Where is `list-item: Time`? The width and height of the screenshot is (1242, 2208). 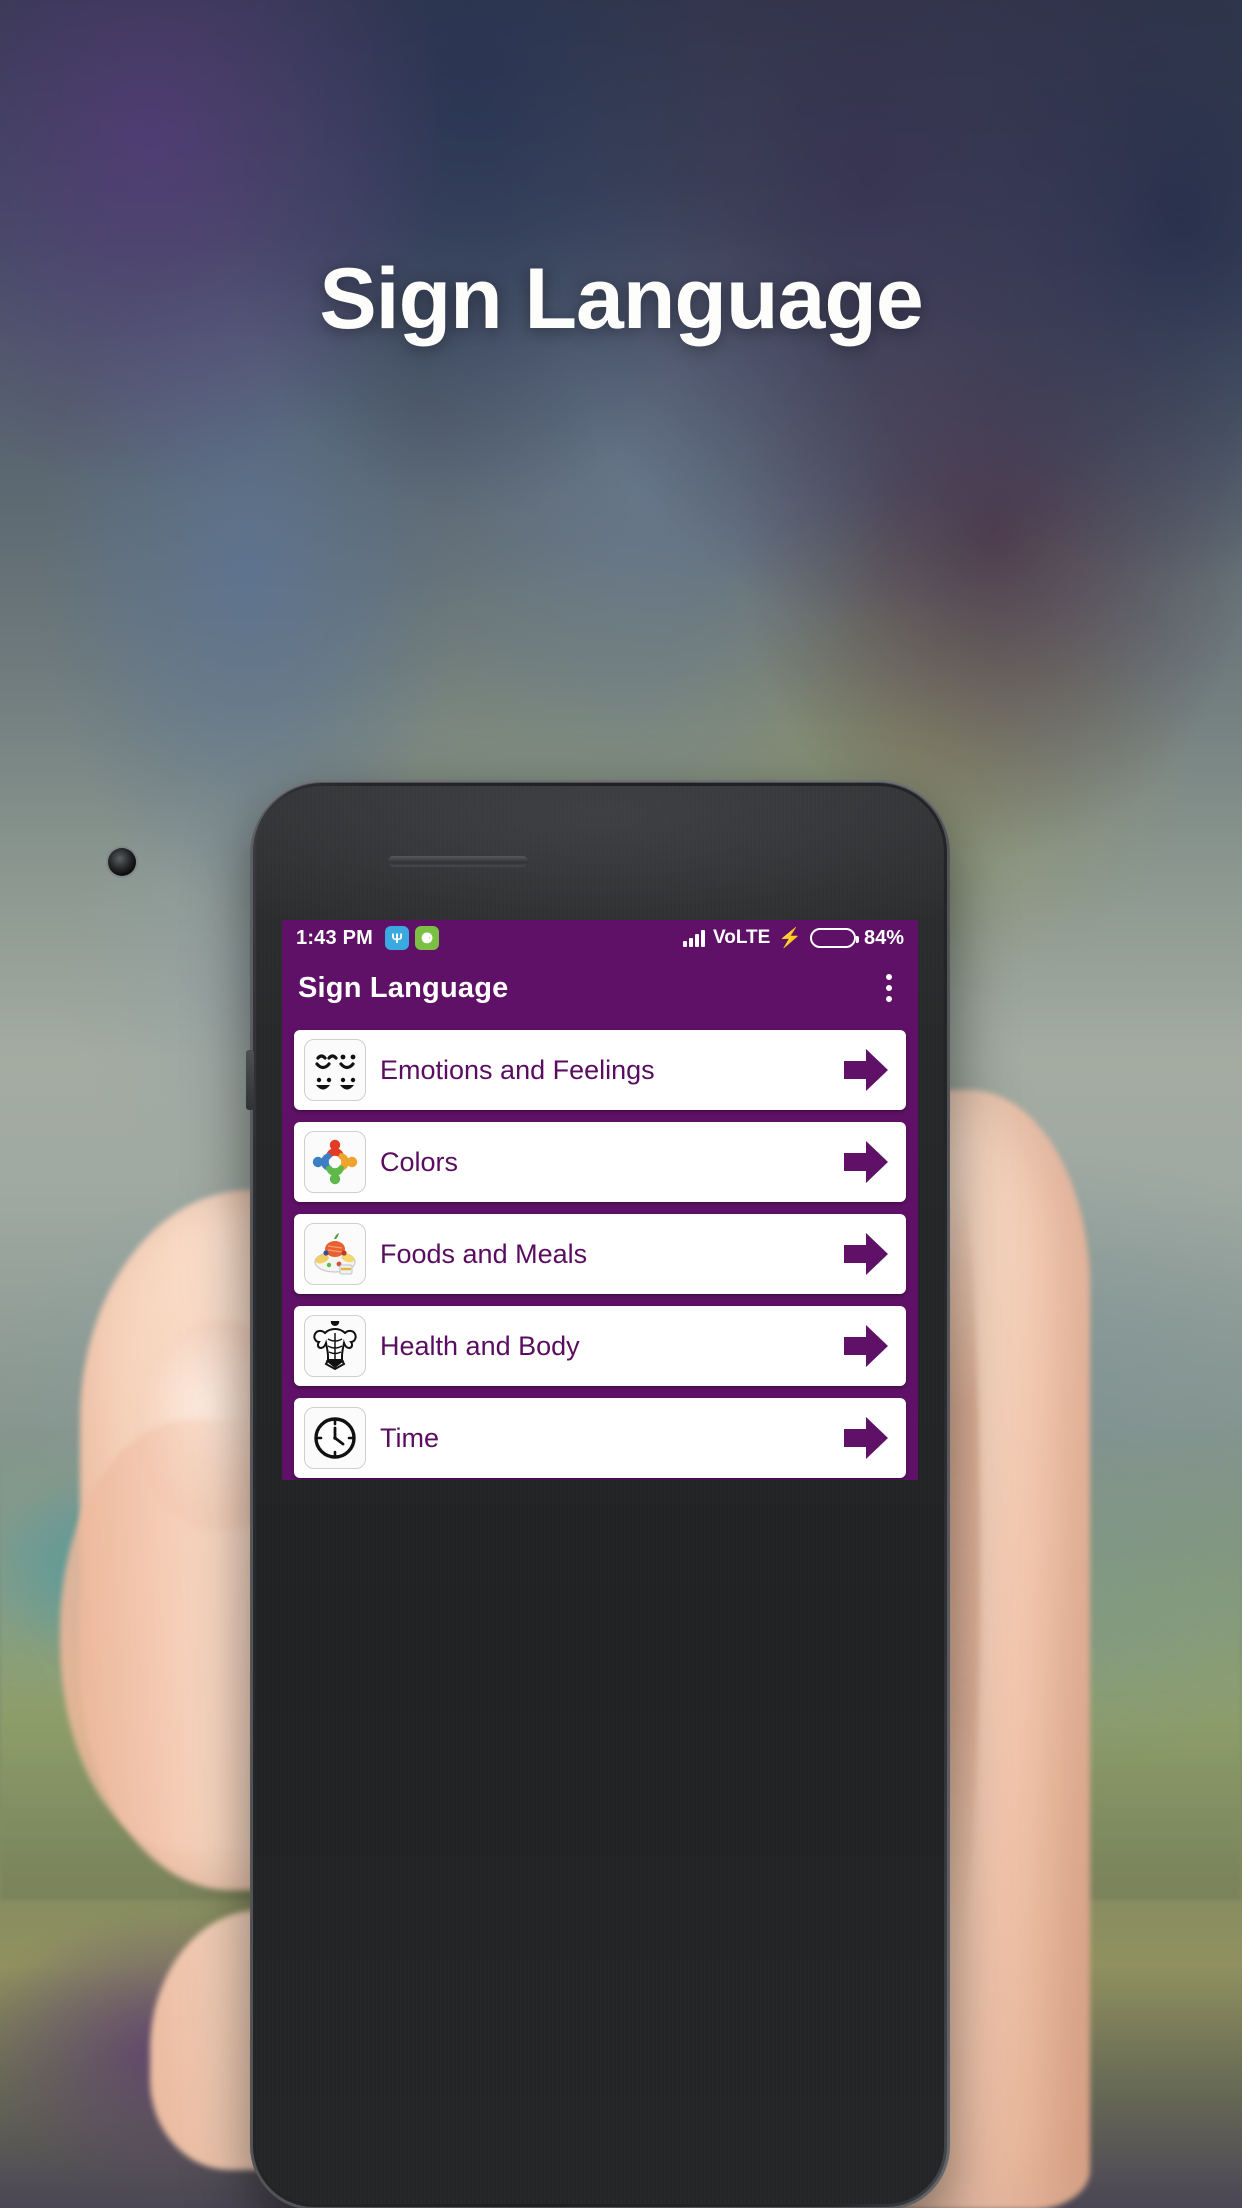
list-item: Time is located at coordinates (600, 1438).